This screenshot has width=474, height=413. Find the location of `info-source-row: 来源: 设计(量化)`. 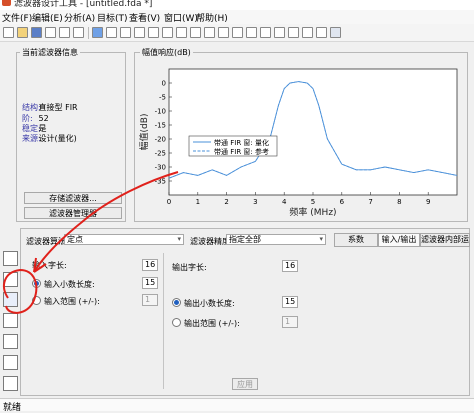

info-source-row: 来源: 设计(量化) is located at coordinates (49, 138).